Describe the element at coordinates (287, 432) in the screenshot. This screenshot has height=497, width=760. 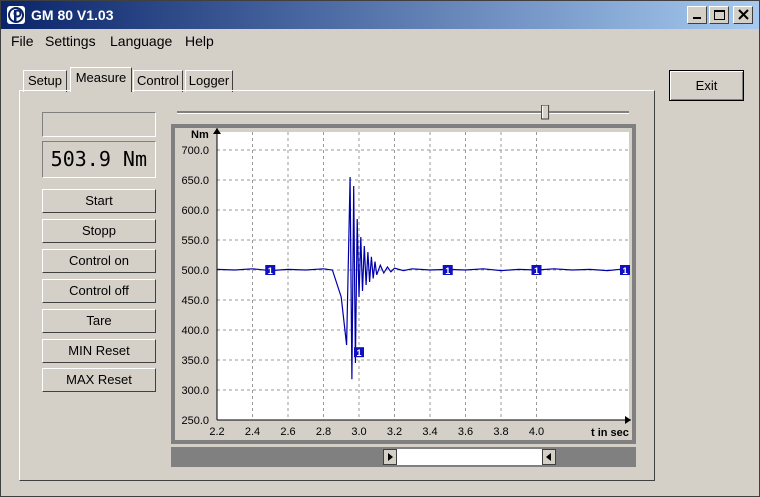
I see `x-tick-label: 2.6` at that location.